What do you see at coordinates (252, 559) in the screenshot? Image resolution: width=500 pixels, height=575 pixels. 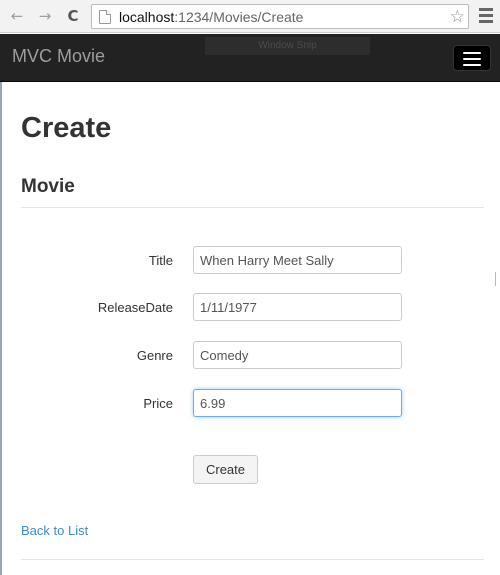 I see `footer-divider` at bounding box center [252, 559].